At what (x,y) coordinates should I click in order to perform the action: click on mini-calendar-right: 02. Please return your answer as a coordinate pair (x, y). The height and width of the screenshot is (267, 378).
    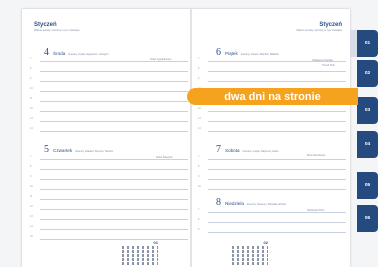
    Looking at the image, I should click on (250, 253).